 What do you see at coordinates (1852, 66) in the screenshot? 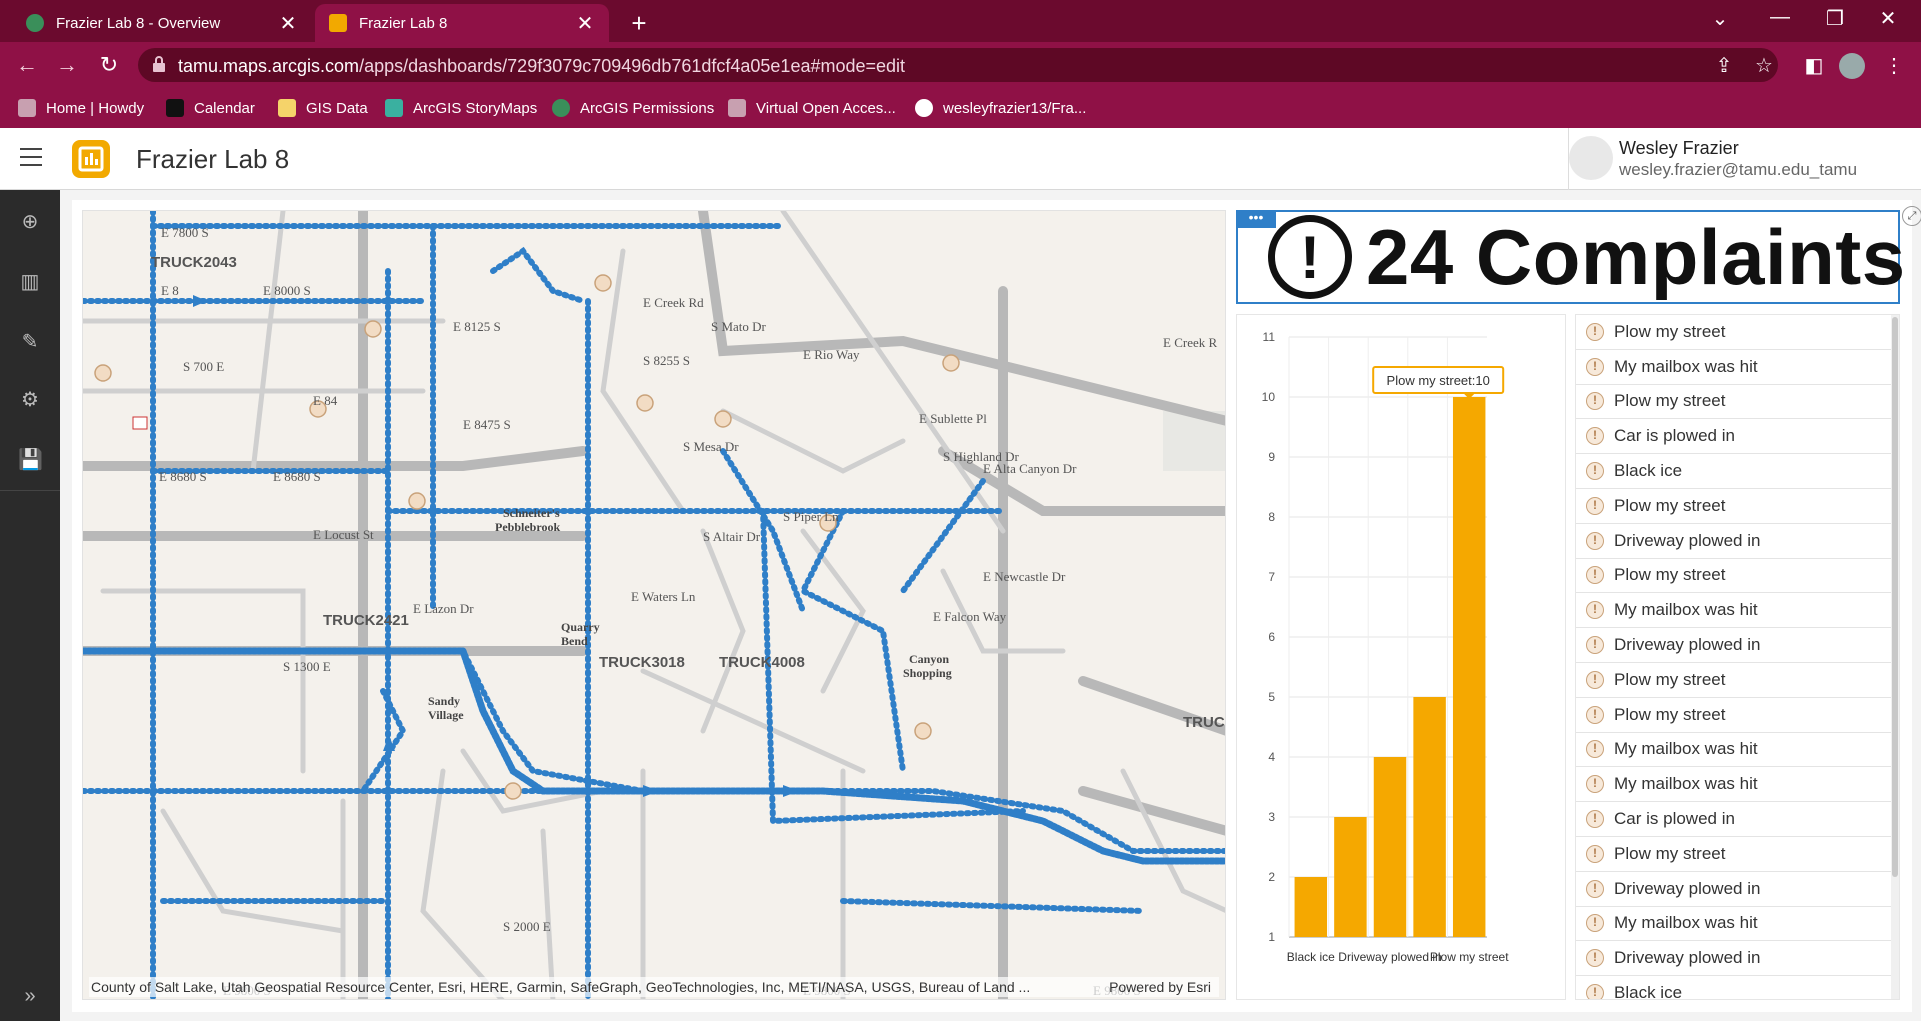
I see `profile-avatar-icon` at bounding box center [1852, 66].